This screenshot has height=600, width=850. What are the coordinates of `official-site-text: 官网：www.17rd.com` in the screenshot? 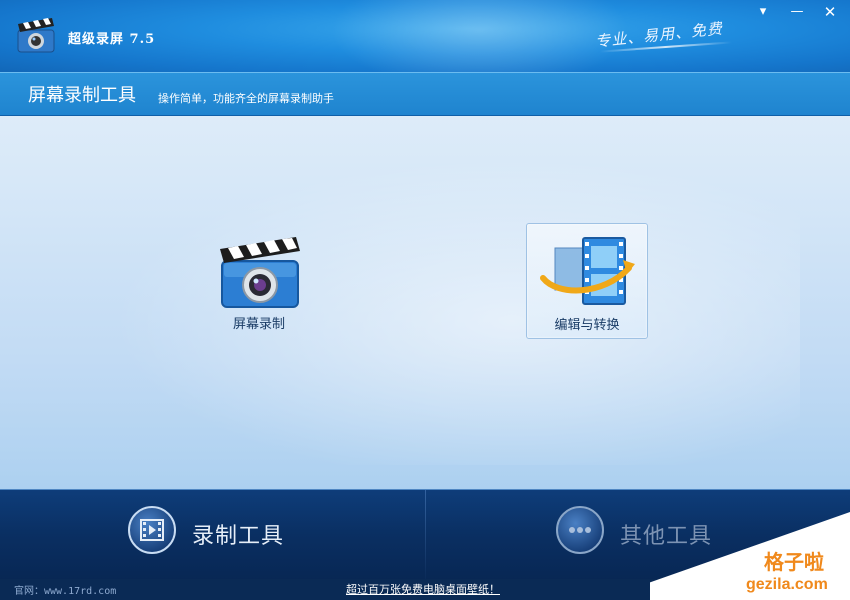 It's located at (65, 591).